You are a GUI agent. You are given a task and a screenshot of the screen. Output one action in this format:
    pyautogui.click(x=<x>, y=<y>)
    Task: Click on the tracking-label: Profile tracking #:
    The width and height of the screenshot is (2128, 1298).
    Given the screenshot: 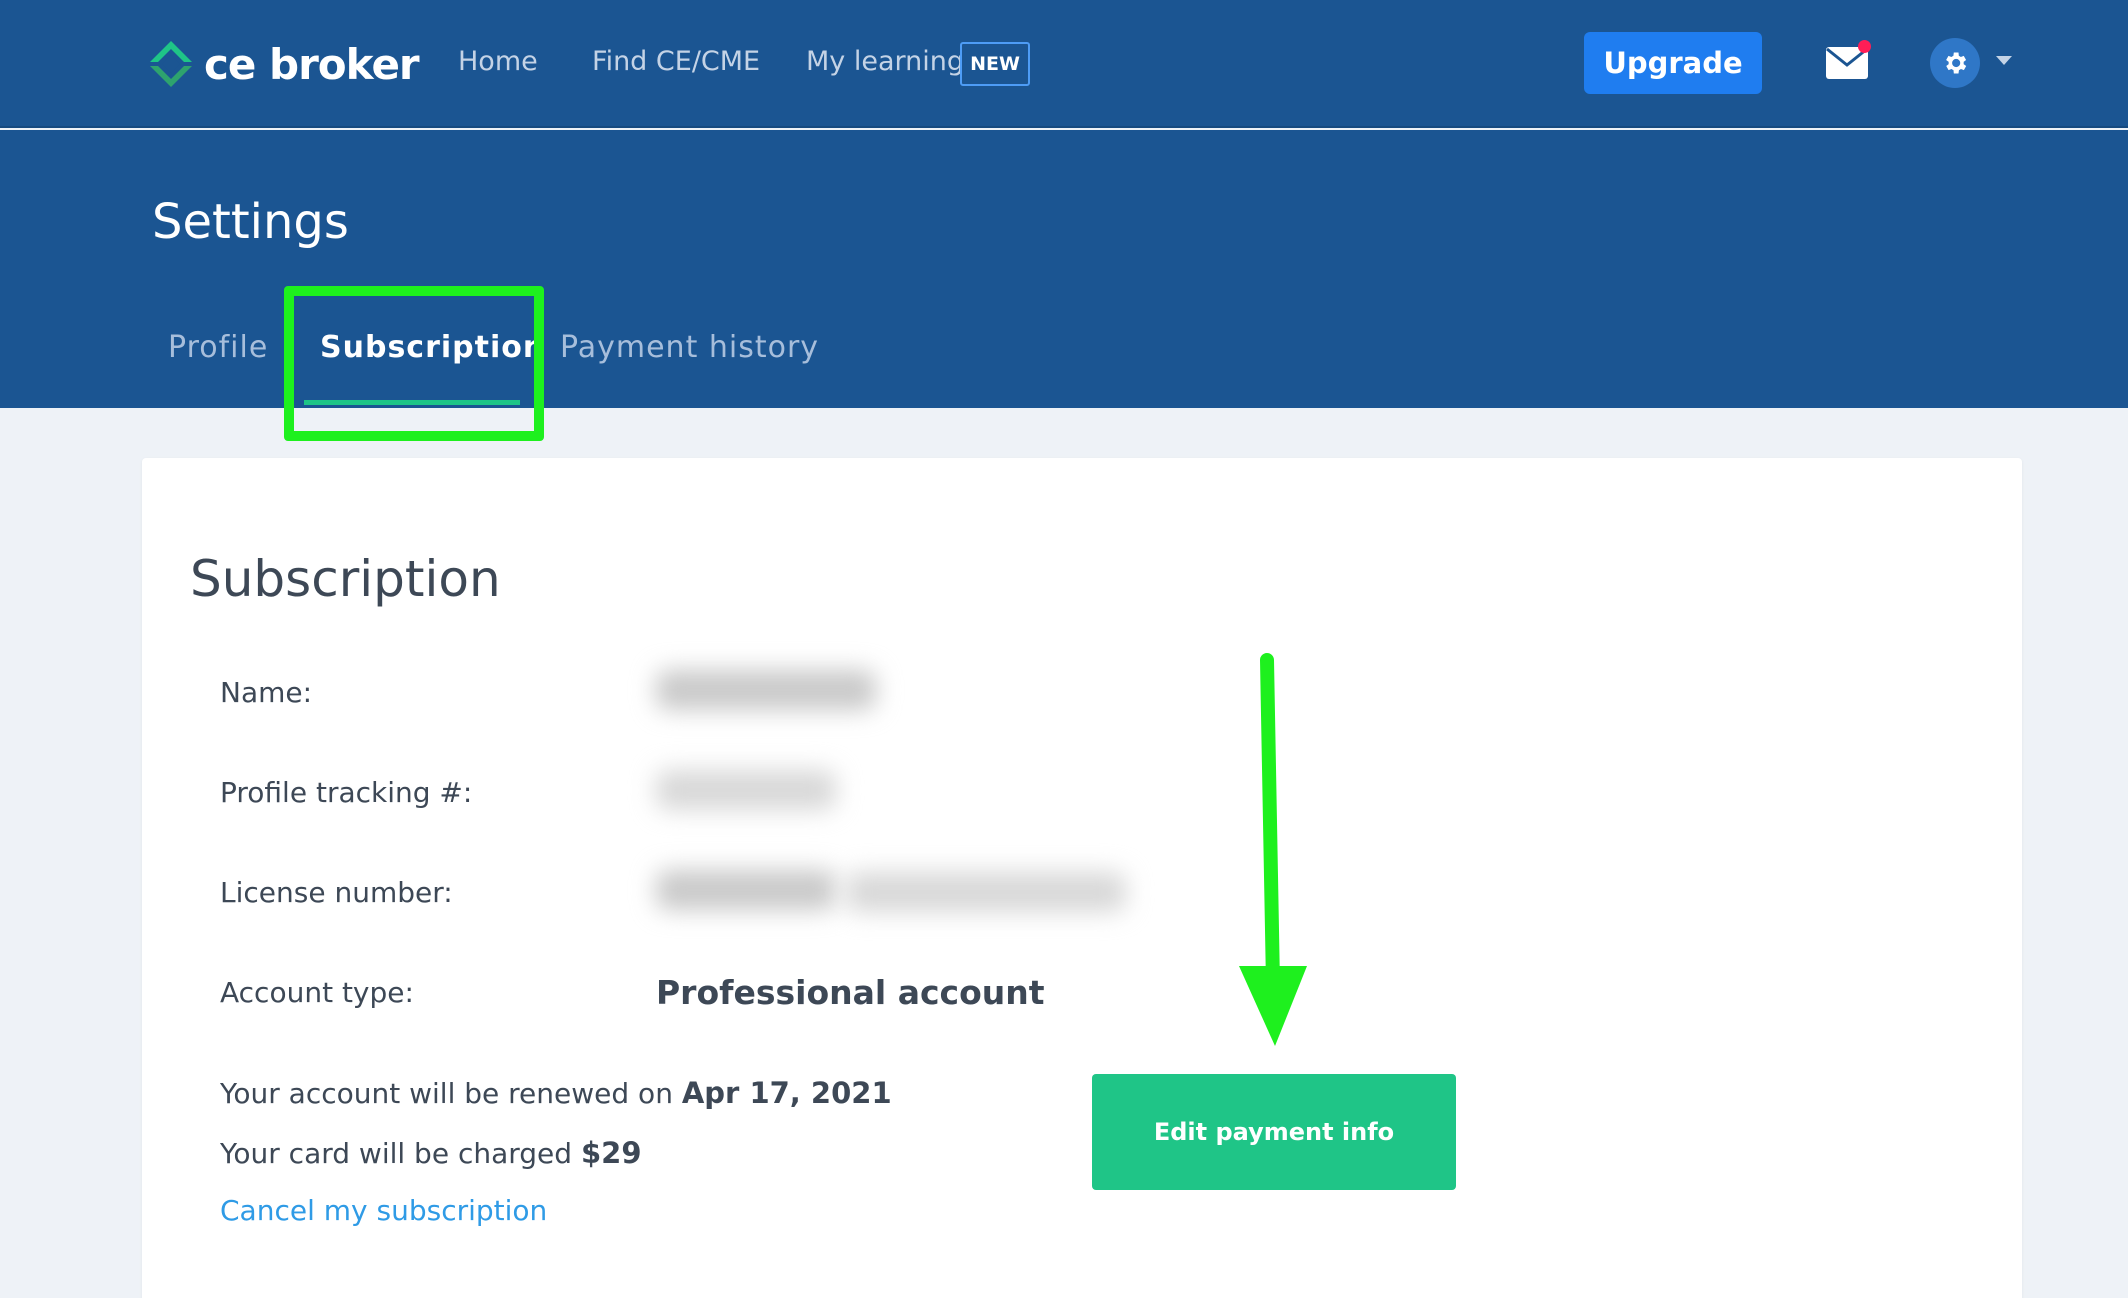 What is the action you would take?
    pyautogui.click(x=346, y=792)
    